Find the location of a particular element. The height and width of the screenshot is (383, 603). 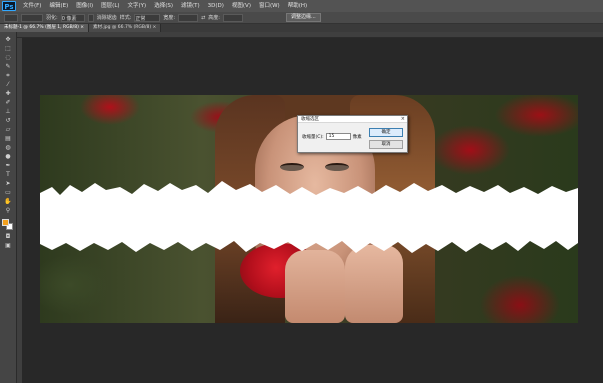

antialias-checkbox is located at coordinates (90, 17).